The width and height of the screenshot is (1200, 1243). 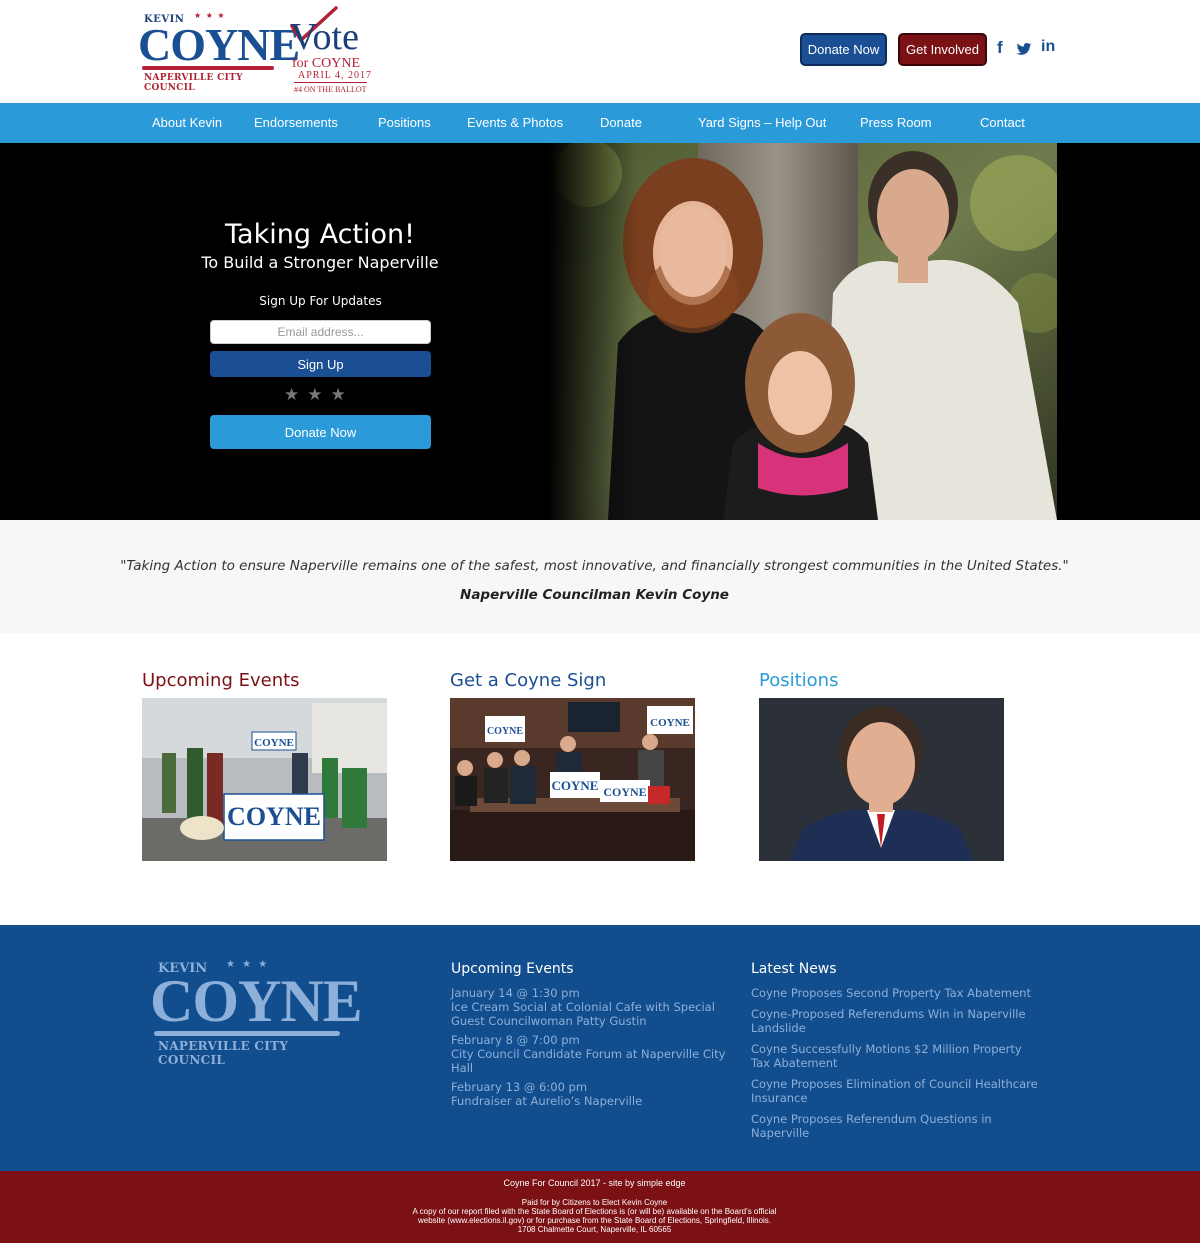 I want to click on events-photo: COYNE COYNE, so click(x=264, y=779).